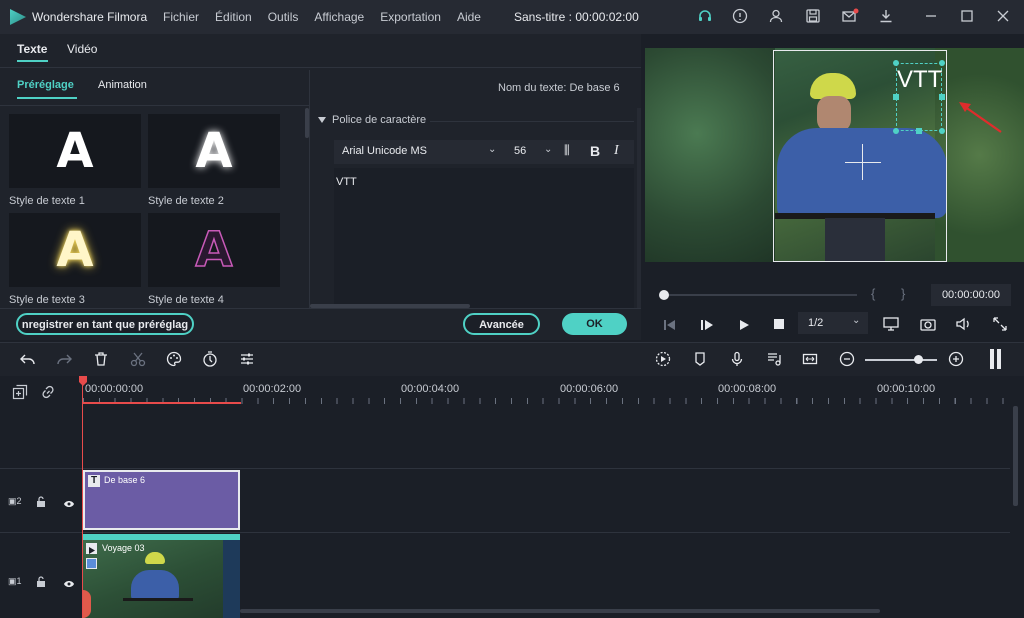 The width and height of the screenshot is (1024, 618). What do you see at coordinates (45, 85) in the screenshot?
I see `tab-preset: Préréglage` at bounding box center [45, 85].